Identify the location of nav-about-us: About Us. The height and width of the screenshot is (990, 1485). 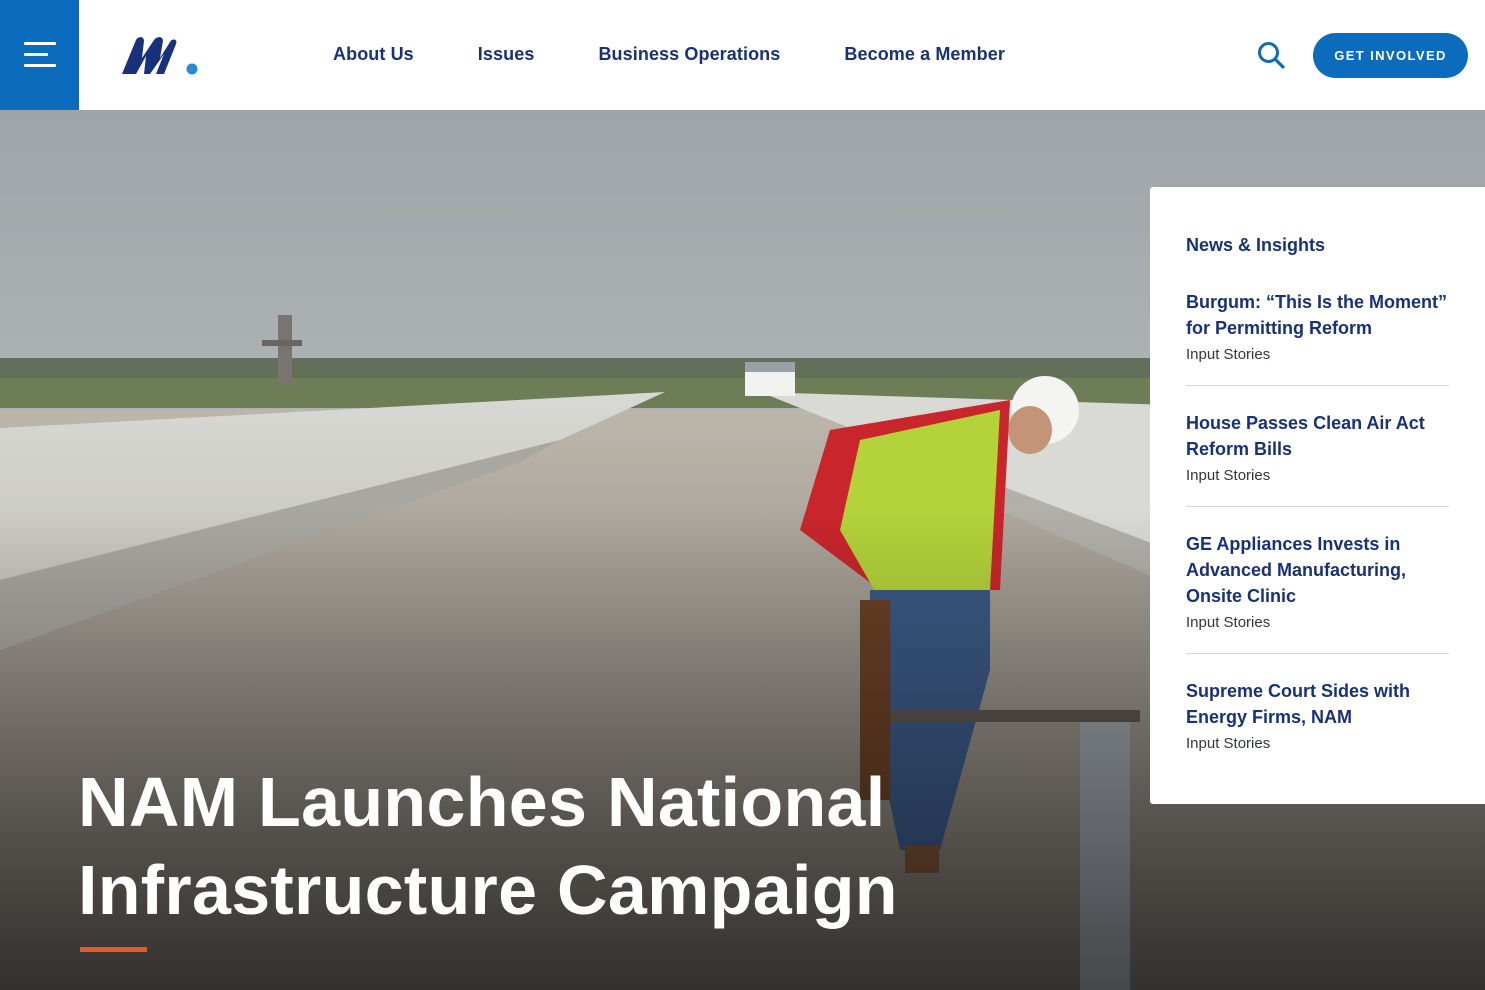
(373, 54).